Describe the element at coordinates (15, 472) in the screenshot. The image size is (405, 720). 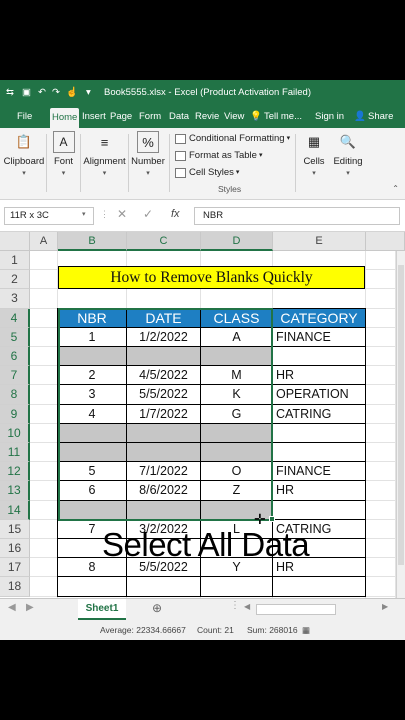
I see `row-header-12: 12` at that location.